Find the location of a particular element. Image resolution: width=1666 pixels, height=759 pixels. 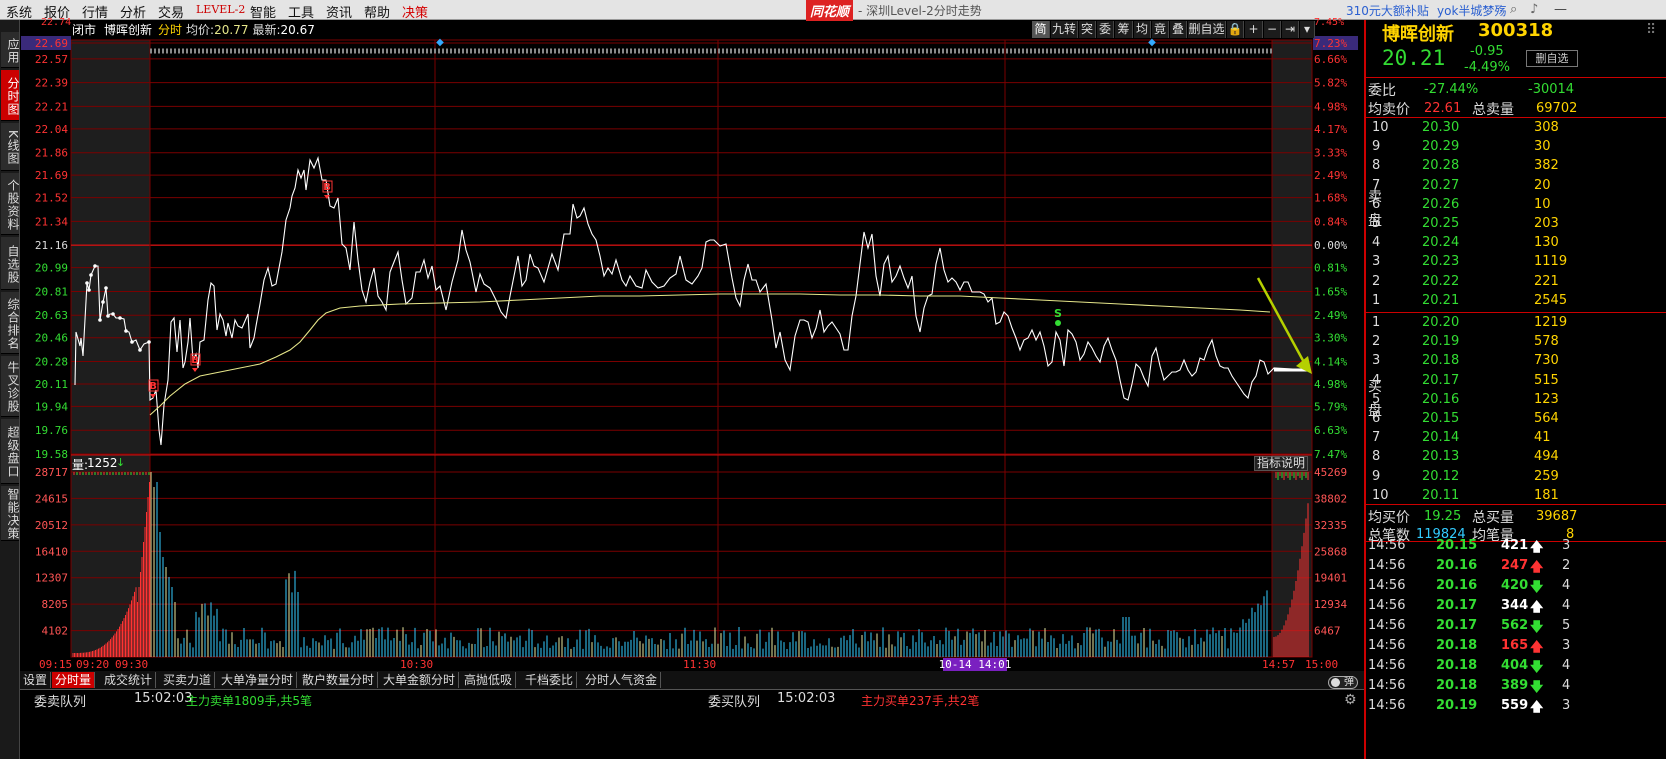

left-tab-1: 分时图 is located at coordinates (10, 95).